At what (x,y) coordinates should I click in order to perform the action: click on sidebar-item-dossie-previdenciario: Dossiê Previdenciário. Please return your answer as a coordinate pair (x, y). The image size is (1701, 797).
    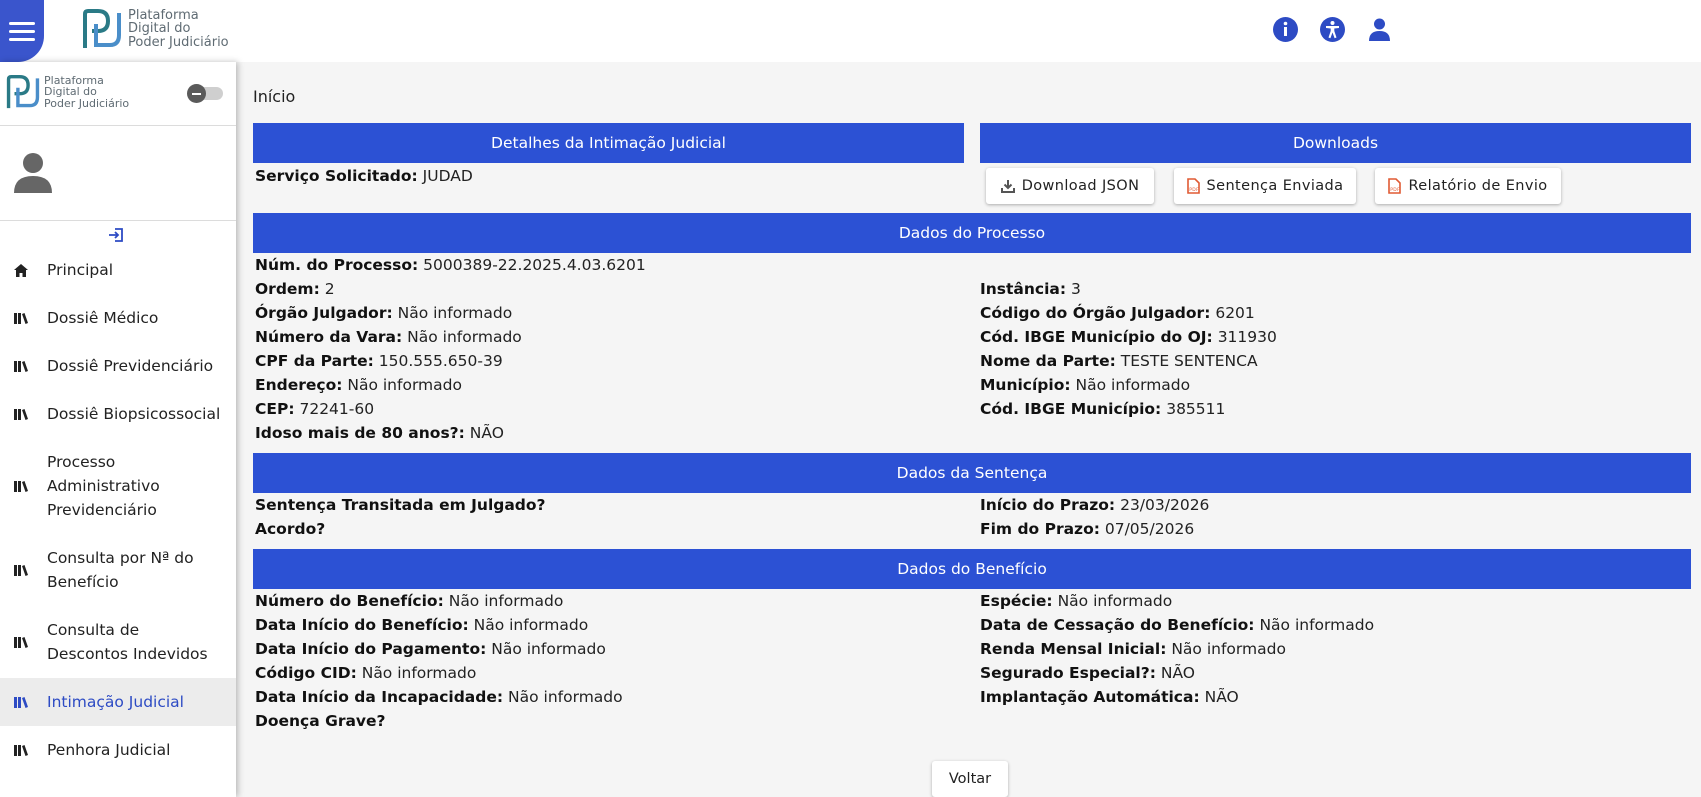
    Looking at the image, I should click on (118, 366).